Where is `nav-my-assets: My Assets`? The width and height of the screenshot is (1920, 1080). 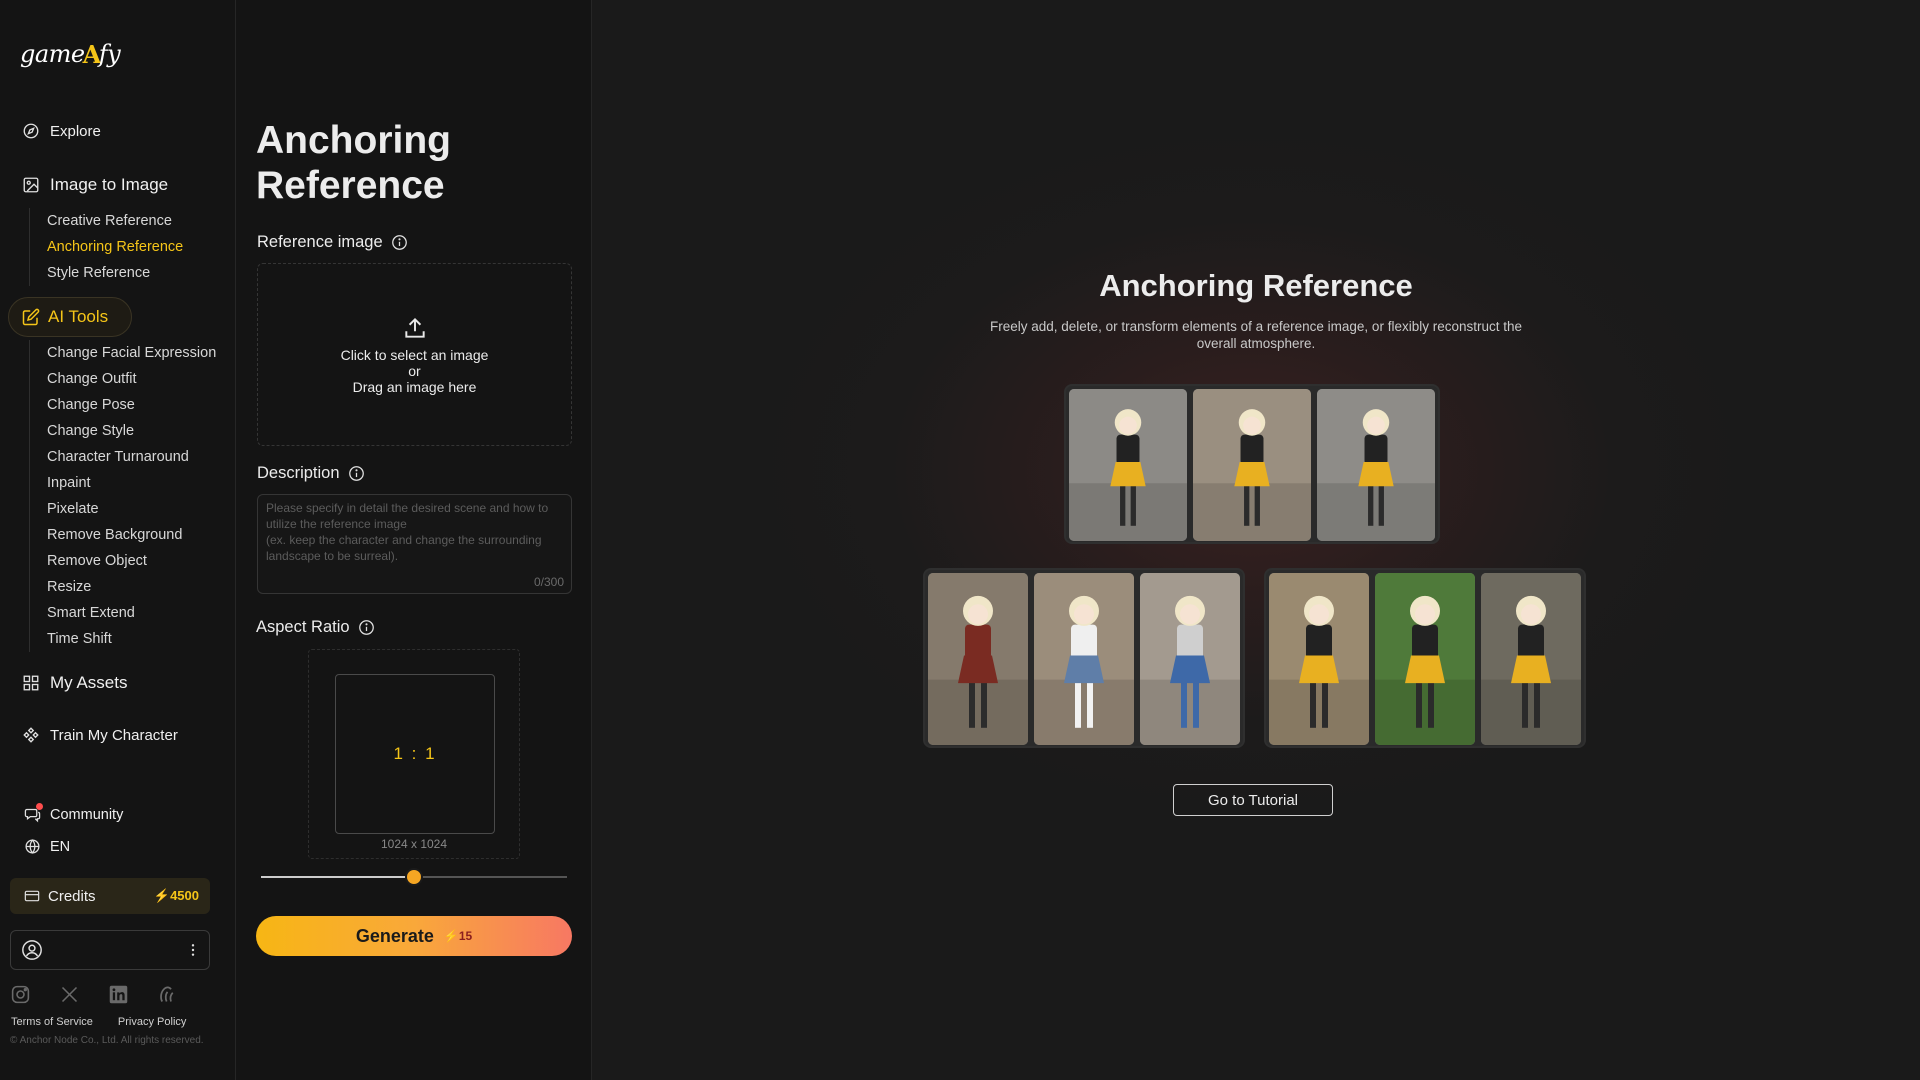 nav-my-assets: My Assets is located at coordinates (74, 683).